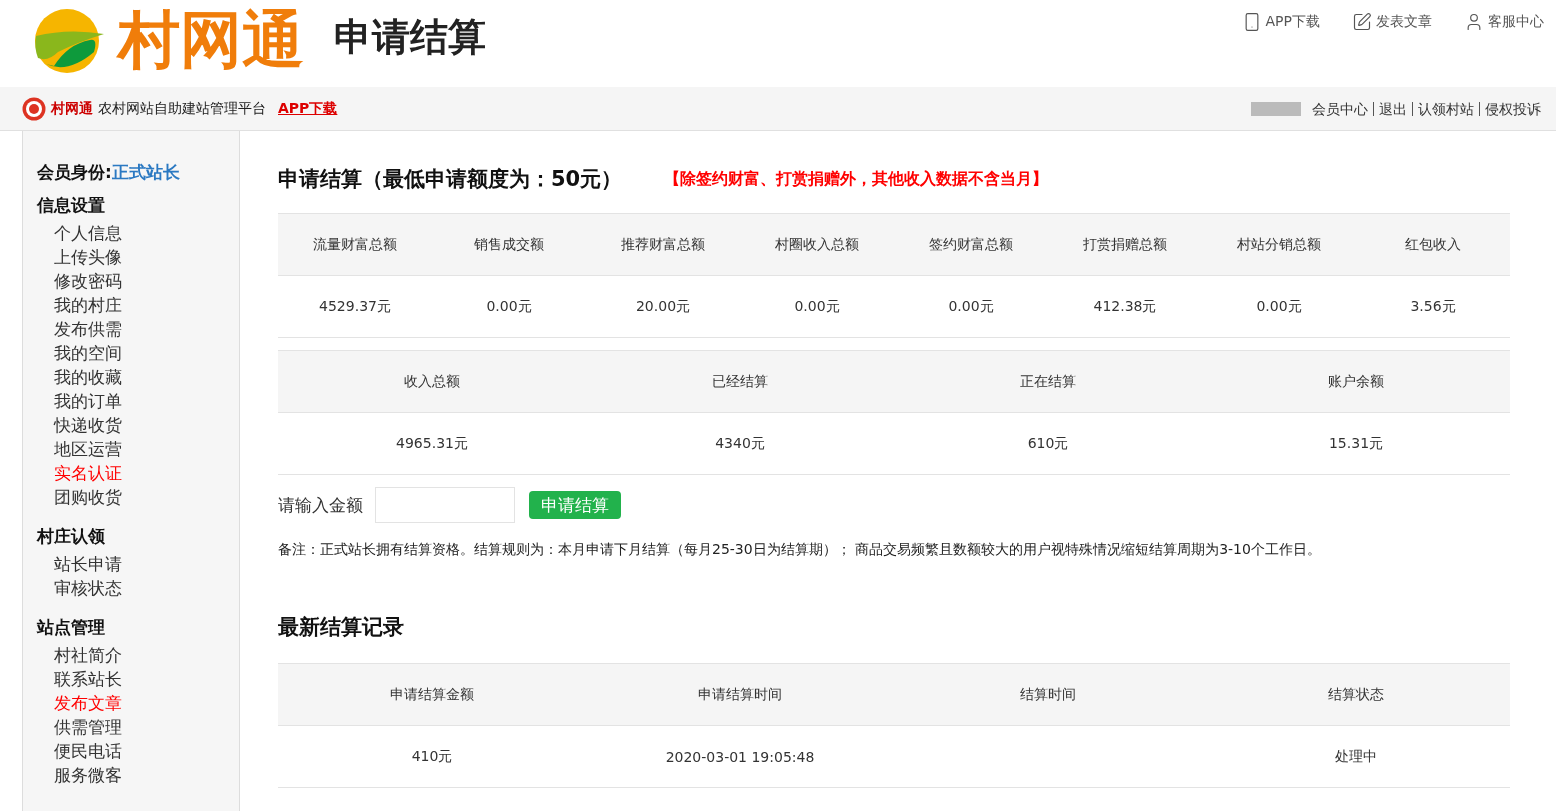 The width and height of the screenshot is (1556, 811). What do you see at coordinates (663, 245) in the screenshot?
I see `column-header: 推荐财富总额` at bounding box center [663, 245].